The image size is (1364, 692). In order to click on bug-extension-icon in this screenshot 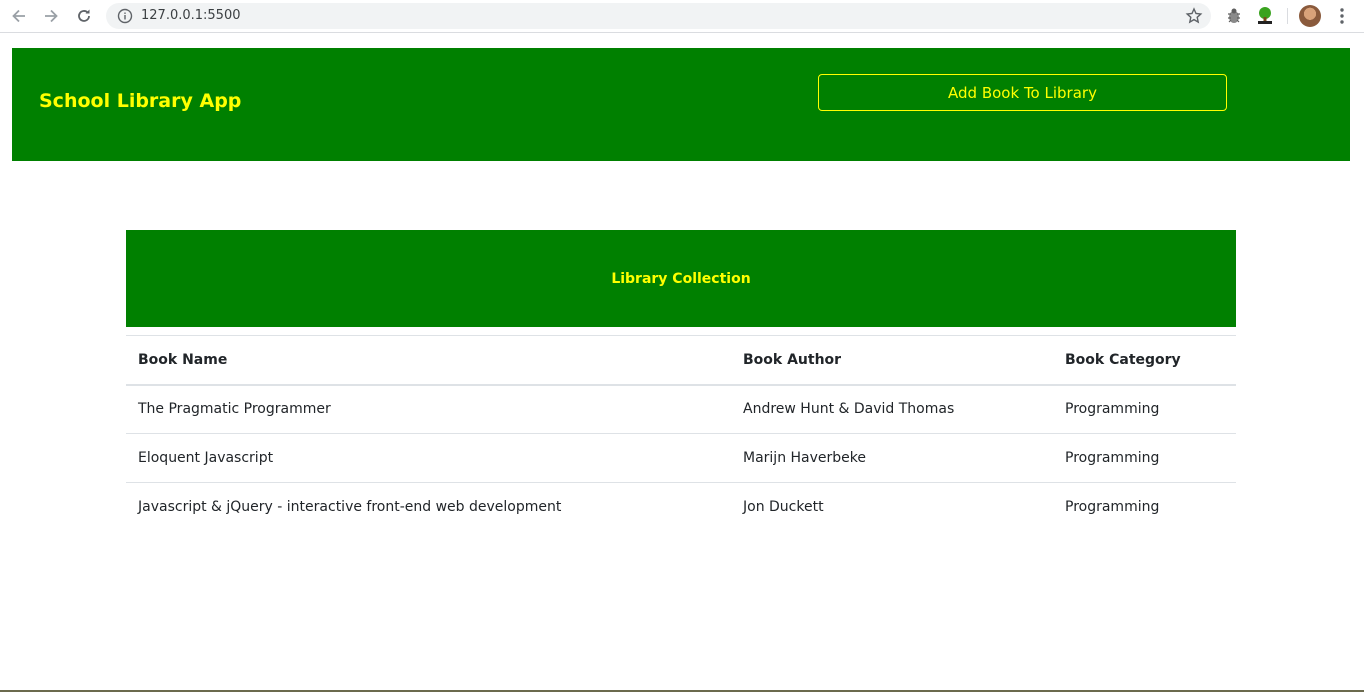, I will do `click(1234, 16)`.